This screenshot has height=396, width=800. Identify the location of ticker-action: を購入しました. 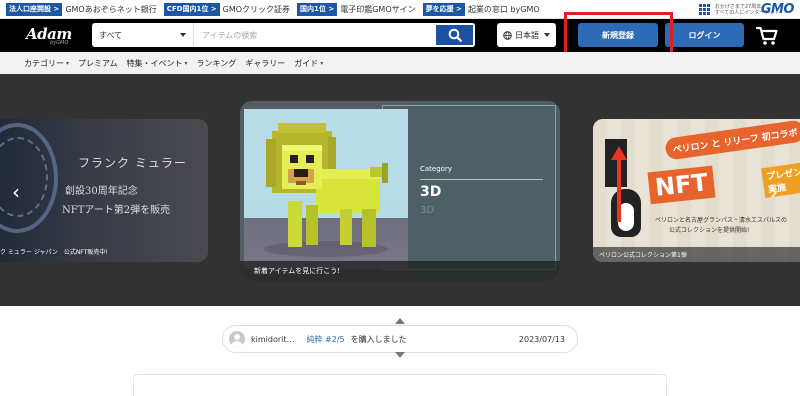
(378, 339).